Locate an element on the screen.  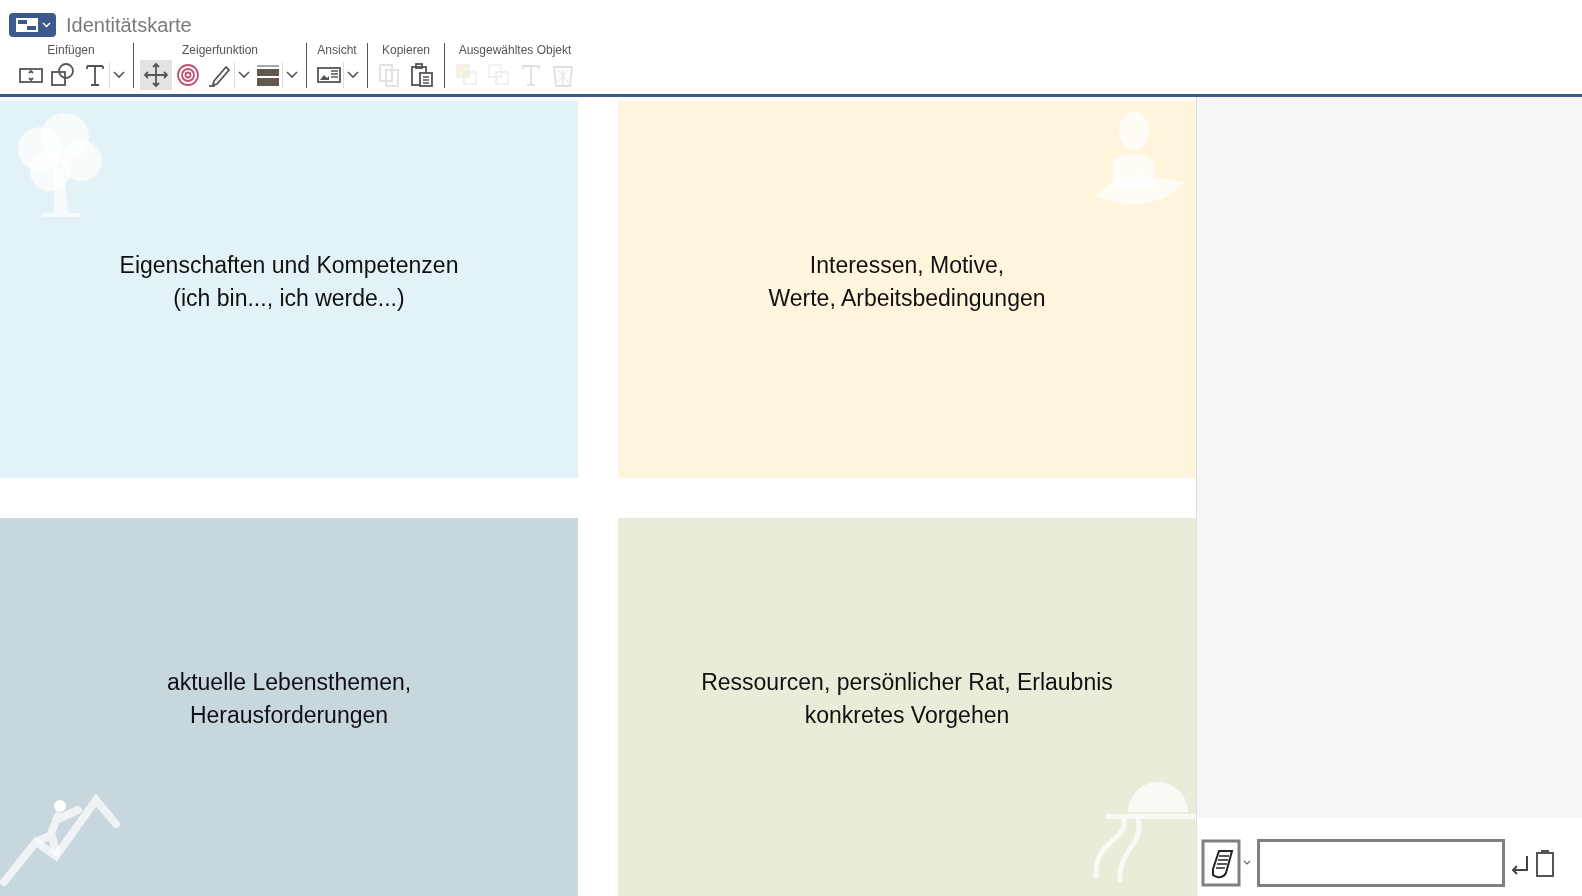
climber-icon is located at coordinates (60, 839).